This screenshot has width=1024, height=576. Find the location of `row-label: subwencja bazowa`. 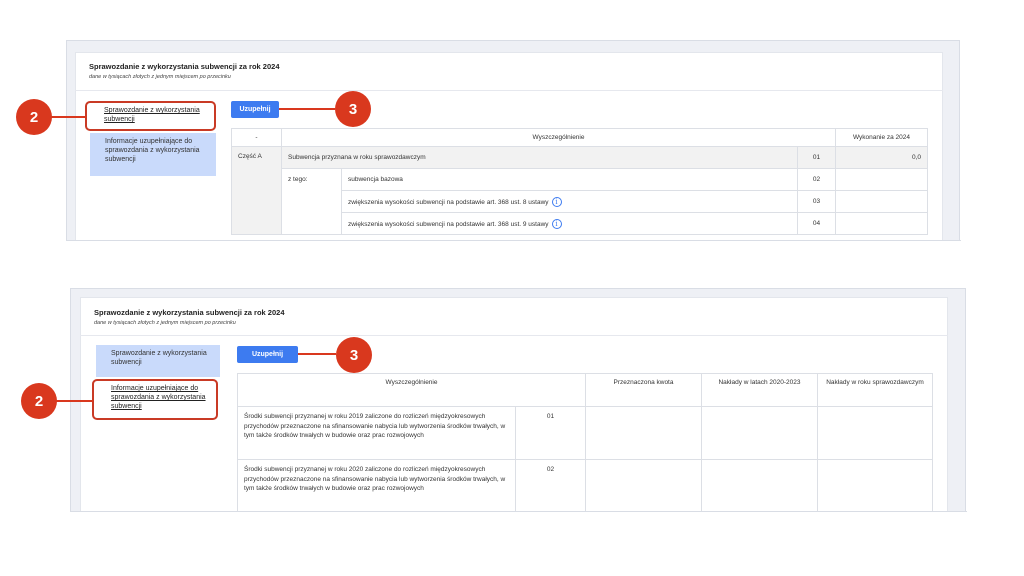

row-label: subwencja bazowa is located at coordinates (569, 179).